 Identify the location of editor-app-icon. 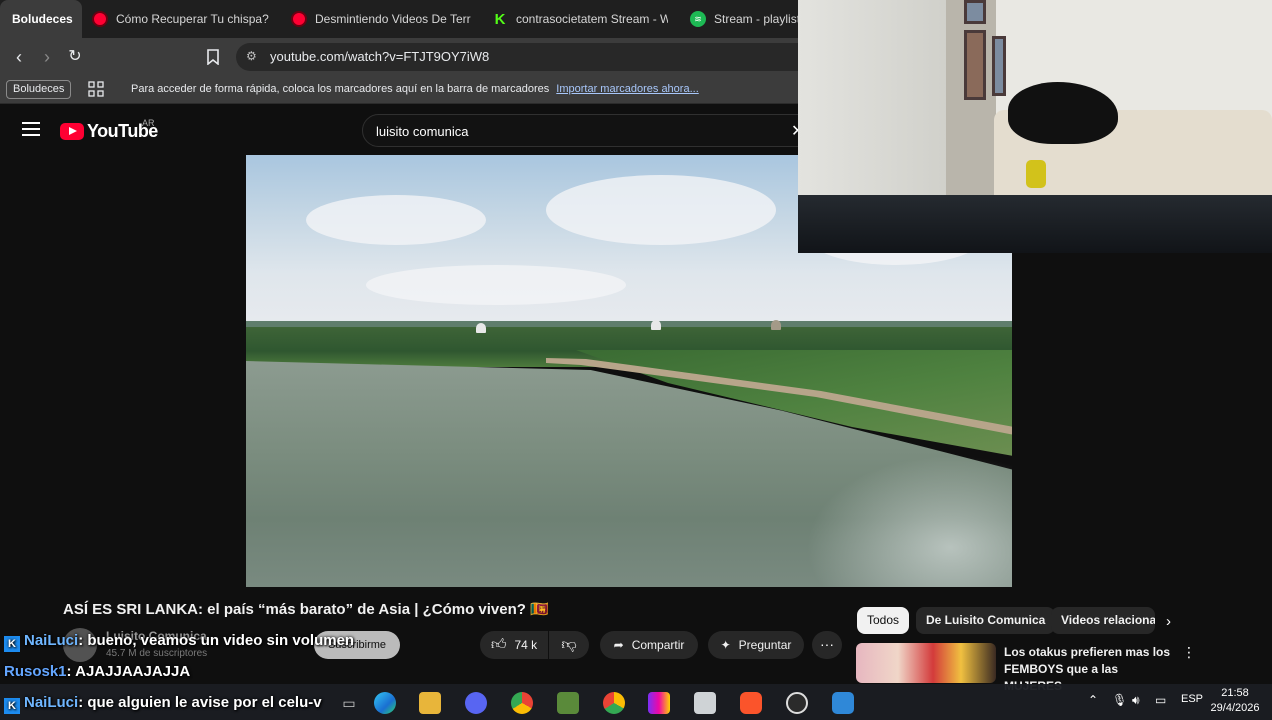
(659, 703).